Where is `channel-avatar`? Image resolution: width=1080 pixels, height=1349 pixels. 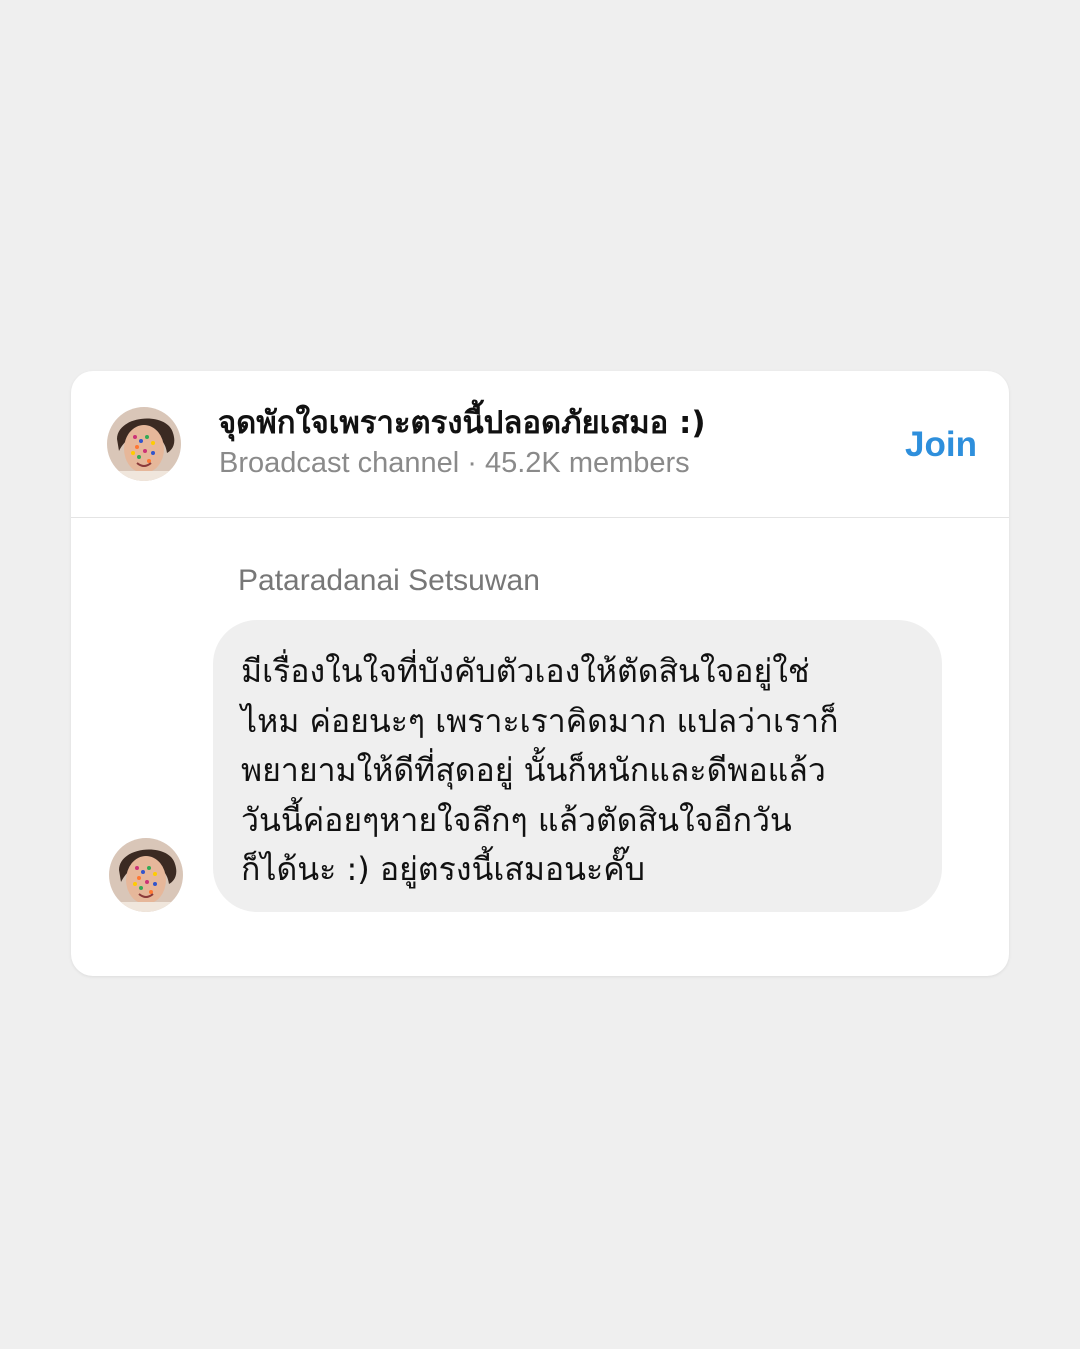
channel-avatar is located at coordinates (144, 444).